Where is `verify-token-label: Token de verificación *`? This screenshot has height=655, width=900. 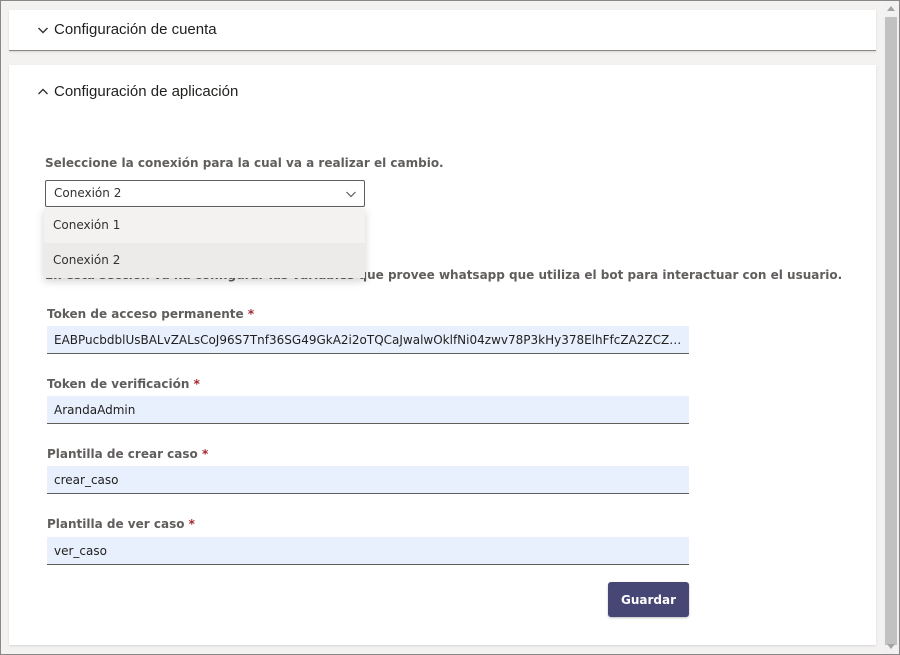
verify-token-label: Token de verificación * is located at coordinates (123, 384).